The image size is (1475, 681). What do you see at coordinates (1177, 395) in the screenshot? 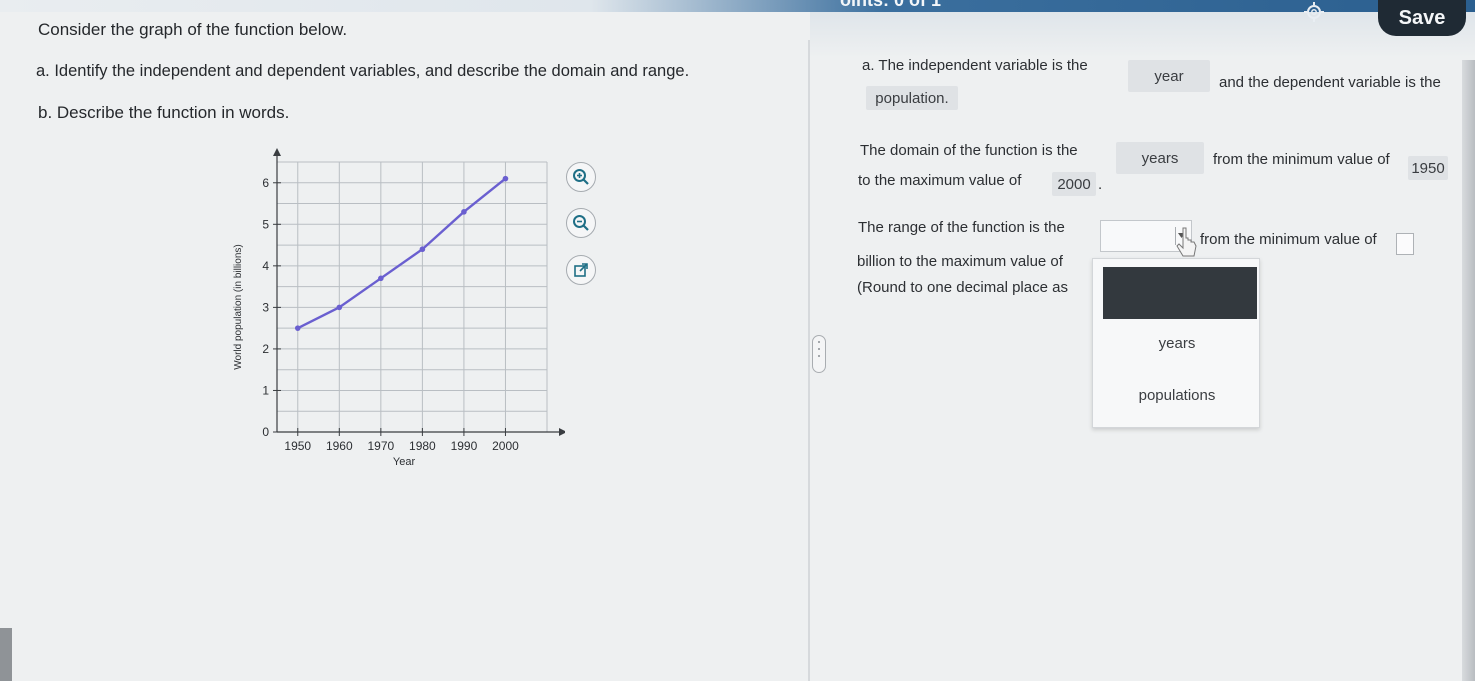
I see `dropdown-option-populations: populations` at bounding box center [1177, 395].